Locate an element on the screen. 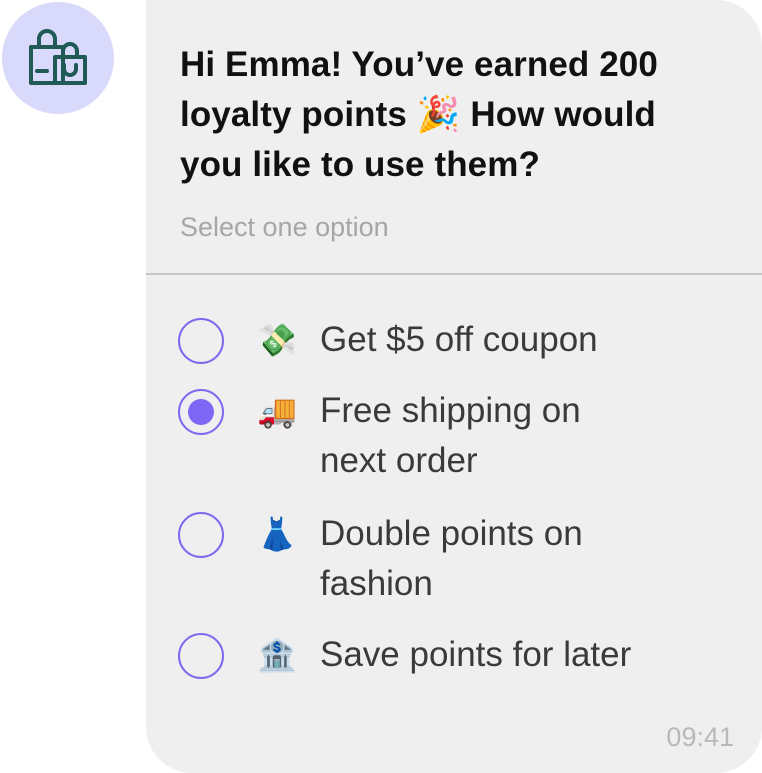 The width and height of the screenshot is (762, 773). option-label: Double points on fashion is located at coordinates (451, 558).